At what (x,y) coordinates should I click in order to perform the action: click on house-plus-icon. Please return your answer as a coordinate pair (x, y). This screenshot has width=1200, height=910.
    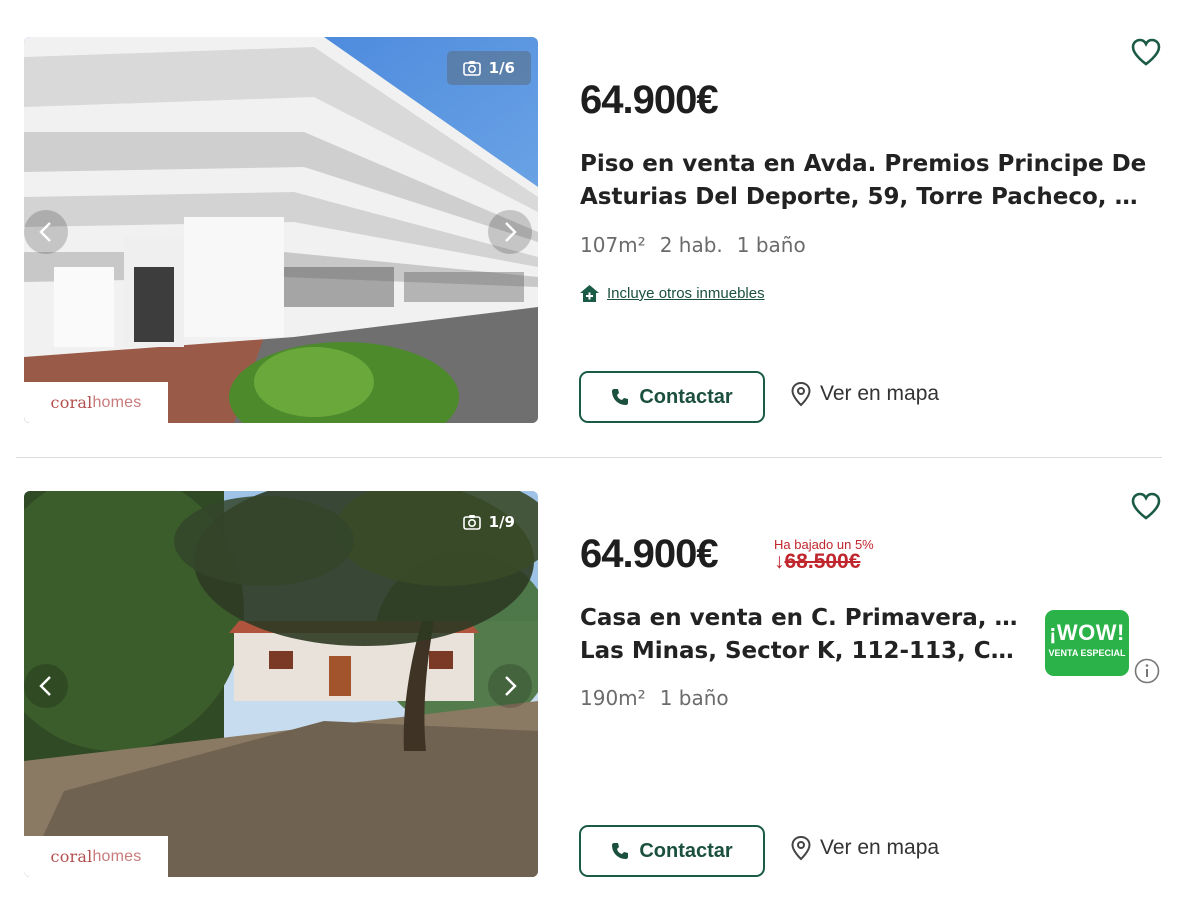
    Looking at the image, I should click on (589, 293).